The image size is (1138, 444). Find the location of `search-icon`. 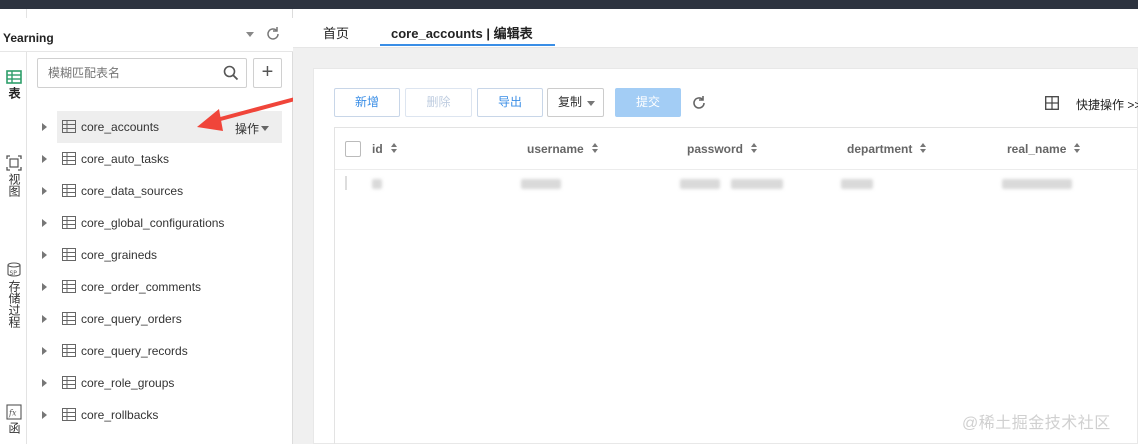

search-icon is located at coordinates (231, 73).